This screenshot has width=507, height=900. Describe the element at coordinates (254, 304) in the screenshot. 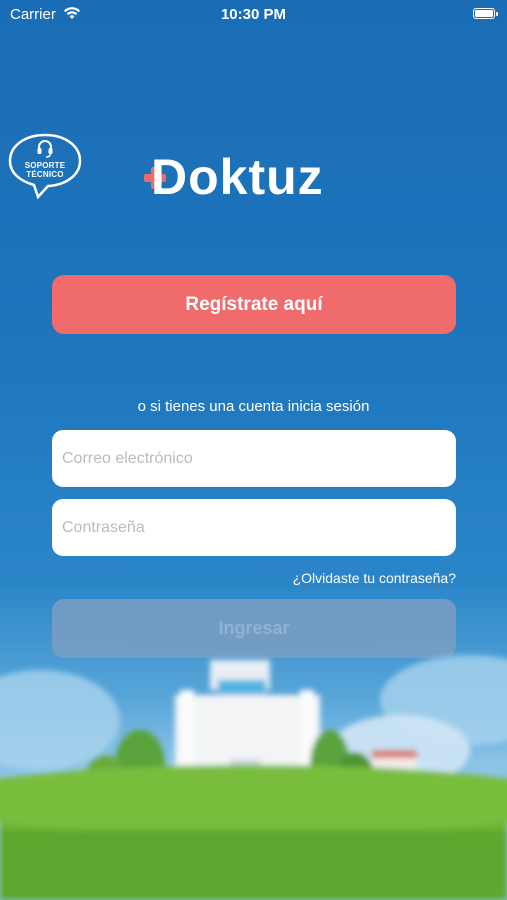

I see `register-button: Regístrate aquí` at that location.